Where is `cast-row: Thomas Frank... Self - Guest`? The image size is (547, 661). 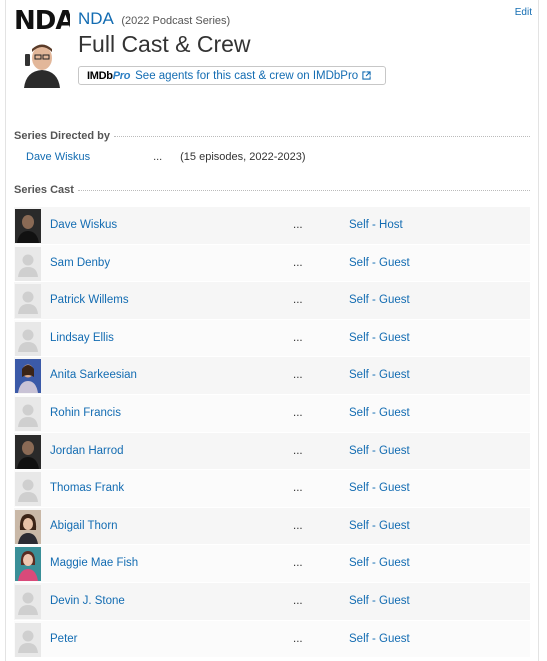
cast-row: Thomas Frank... Self - Guest is located at coordinates (272, 489).